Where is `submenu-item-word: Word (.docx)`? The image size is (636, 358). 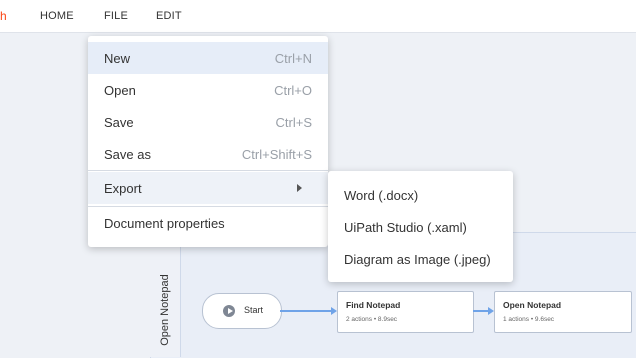
submenu-item-word: Word (.docx) is located at coordinates (420, 195).